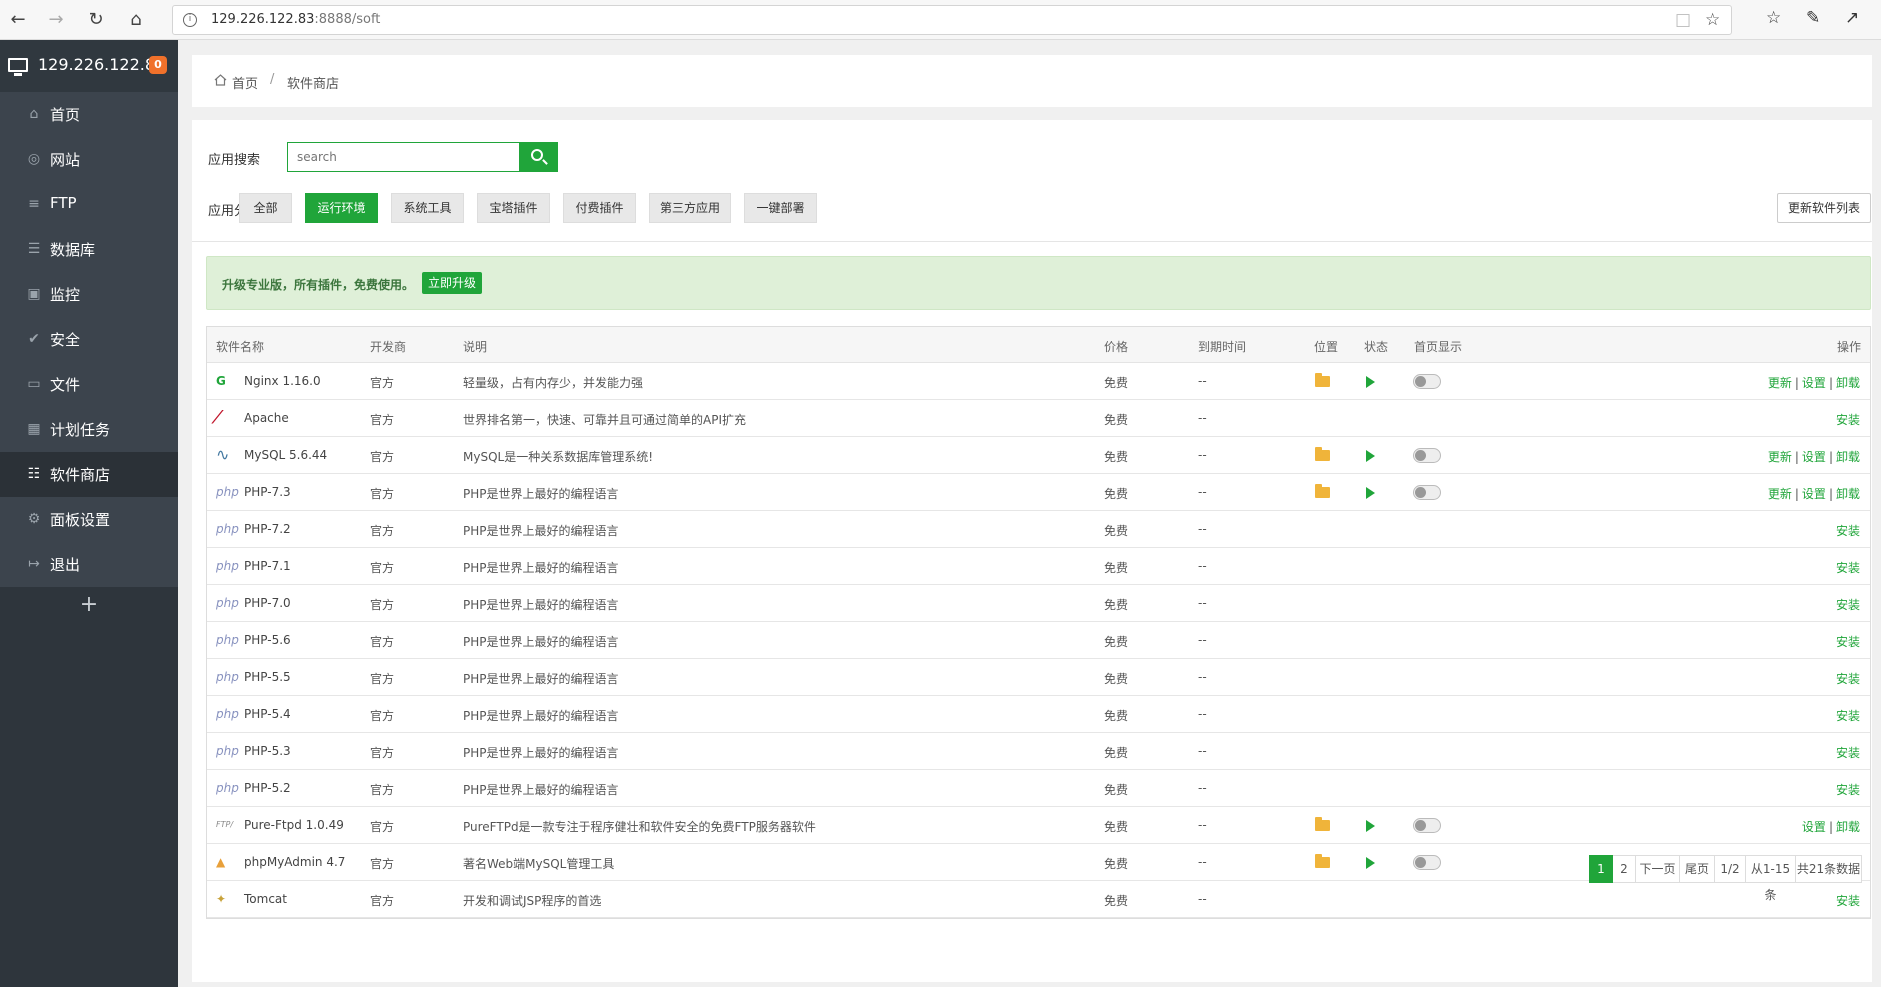  Describe the element at coordinates (89, 114) in the screenshot. I see `sidebar-item: ⌂ 首页` at that location.